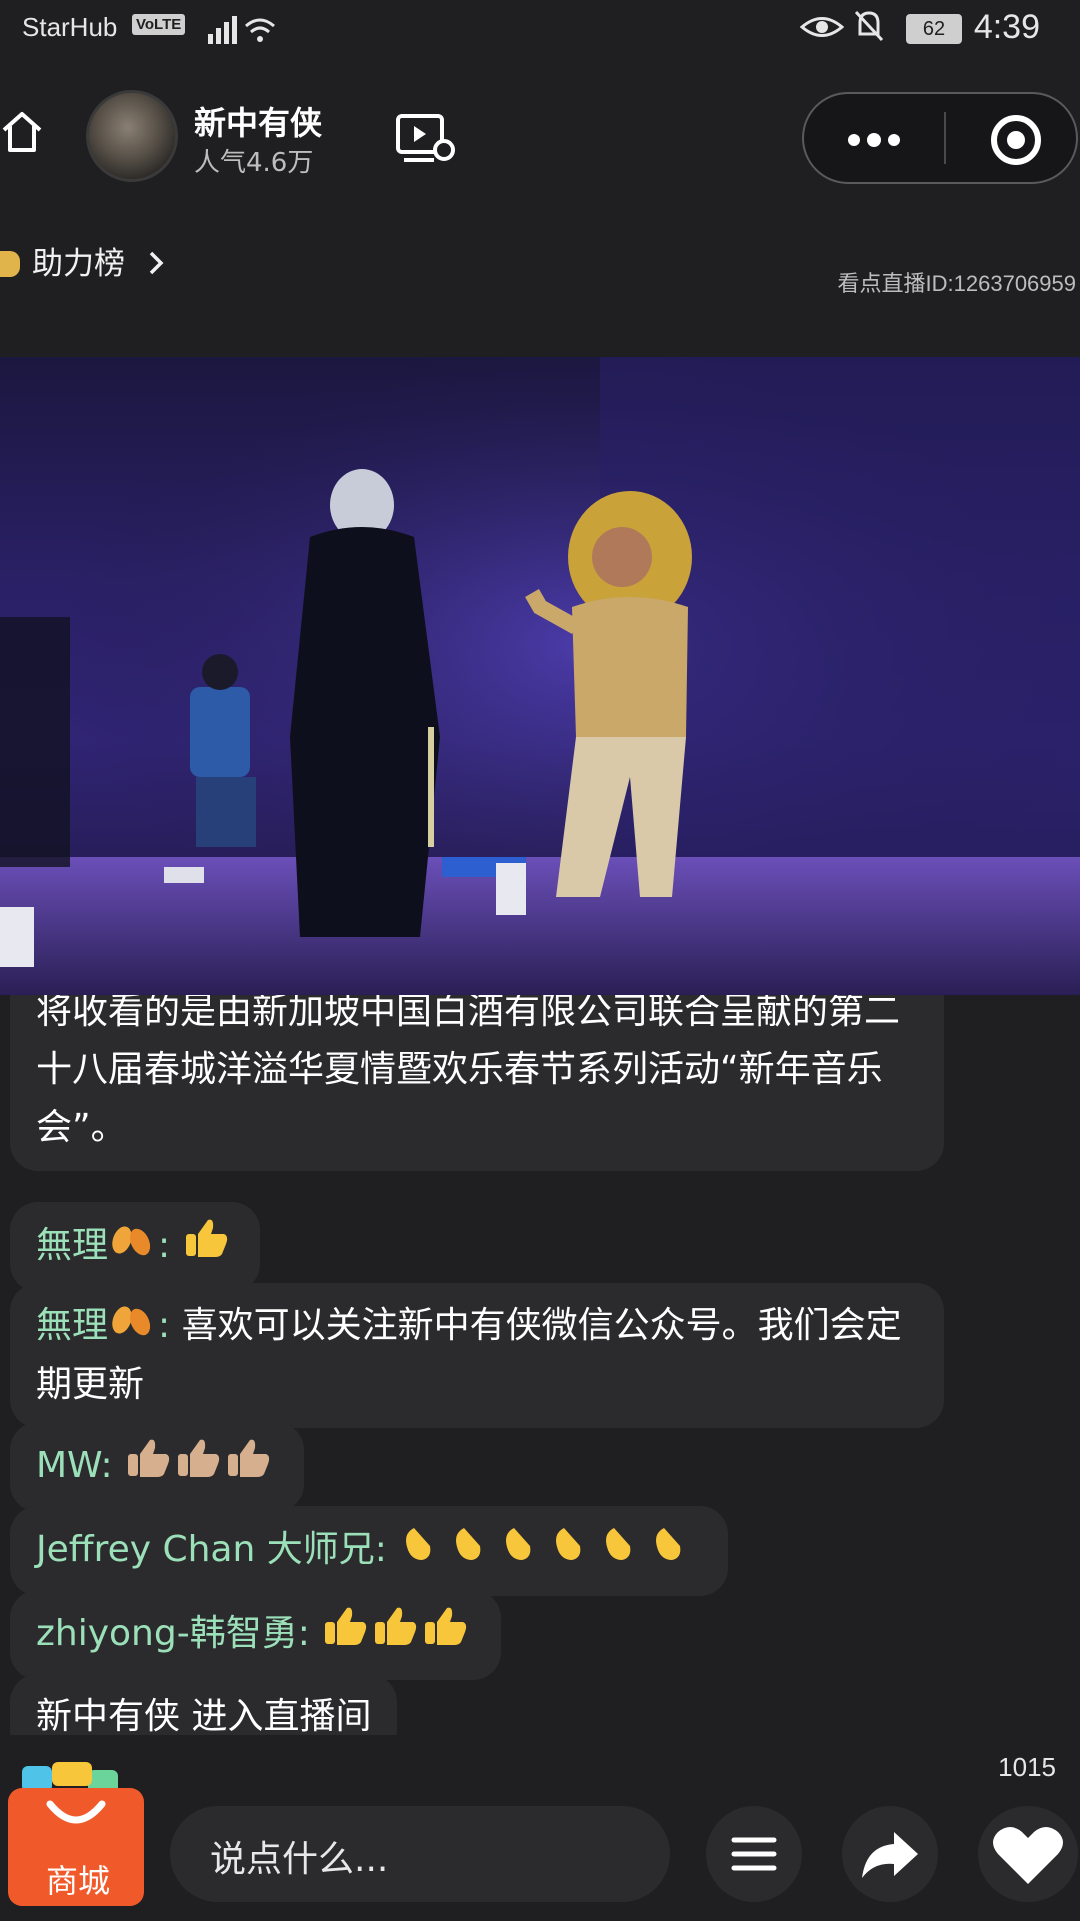 The height and width of the screenshot is (1921, 1080). Describe the element at coordinates (956, 283) in the screenshot. I see `live-id: 看点直播ID:1263706959` at that location.